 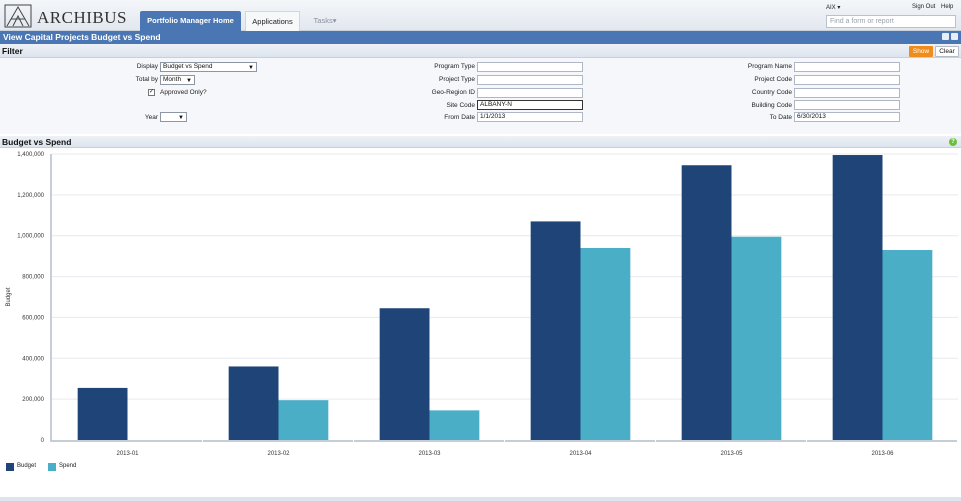 I want to click on from-date-label: From Date, so click(x=459, y=117).